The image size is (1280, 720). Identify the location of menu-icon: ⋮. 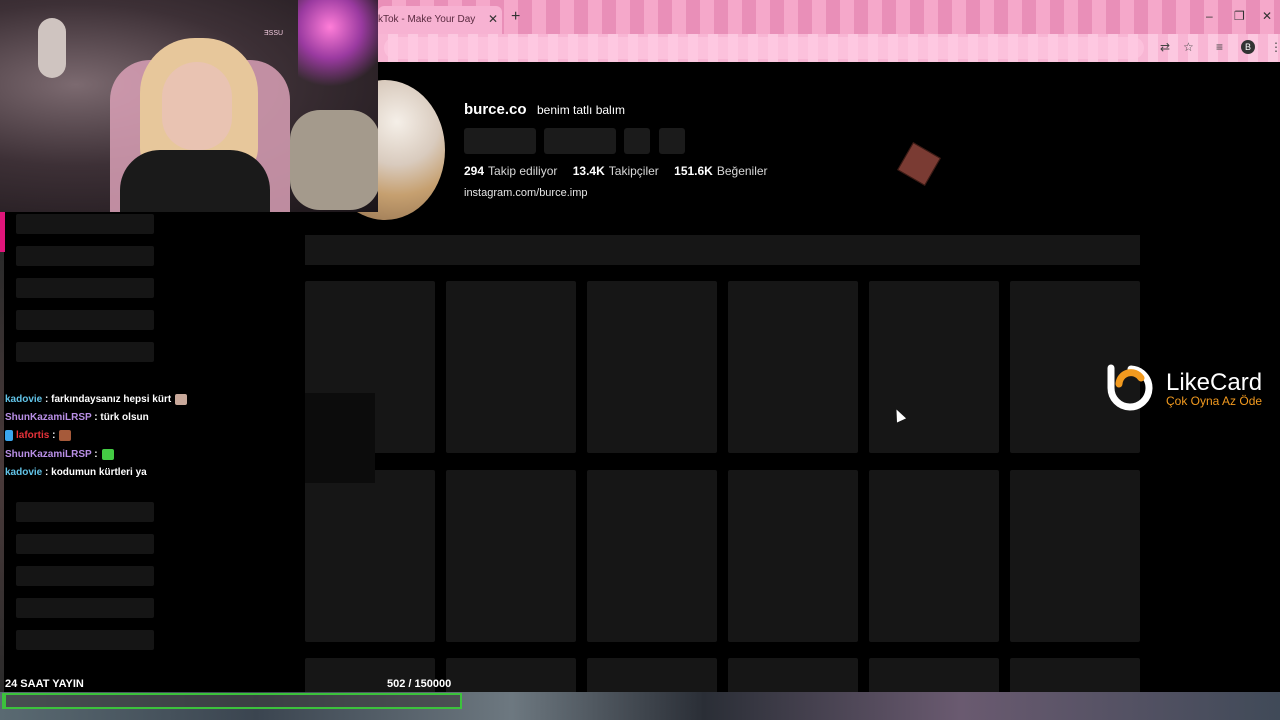
(1275, 47).